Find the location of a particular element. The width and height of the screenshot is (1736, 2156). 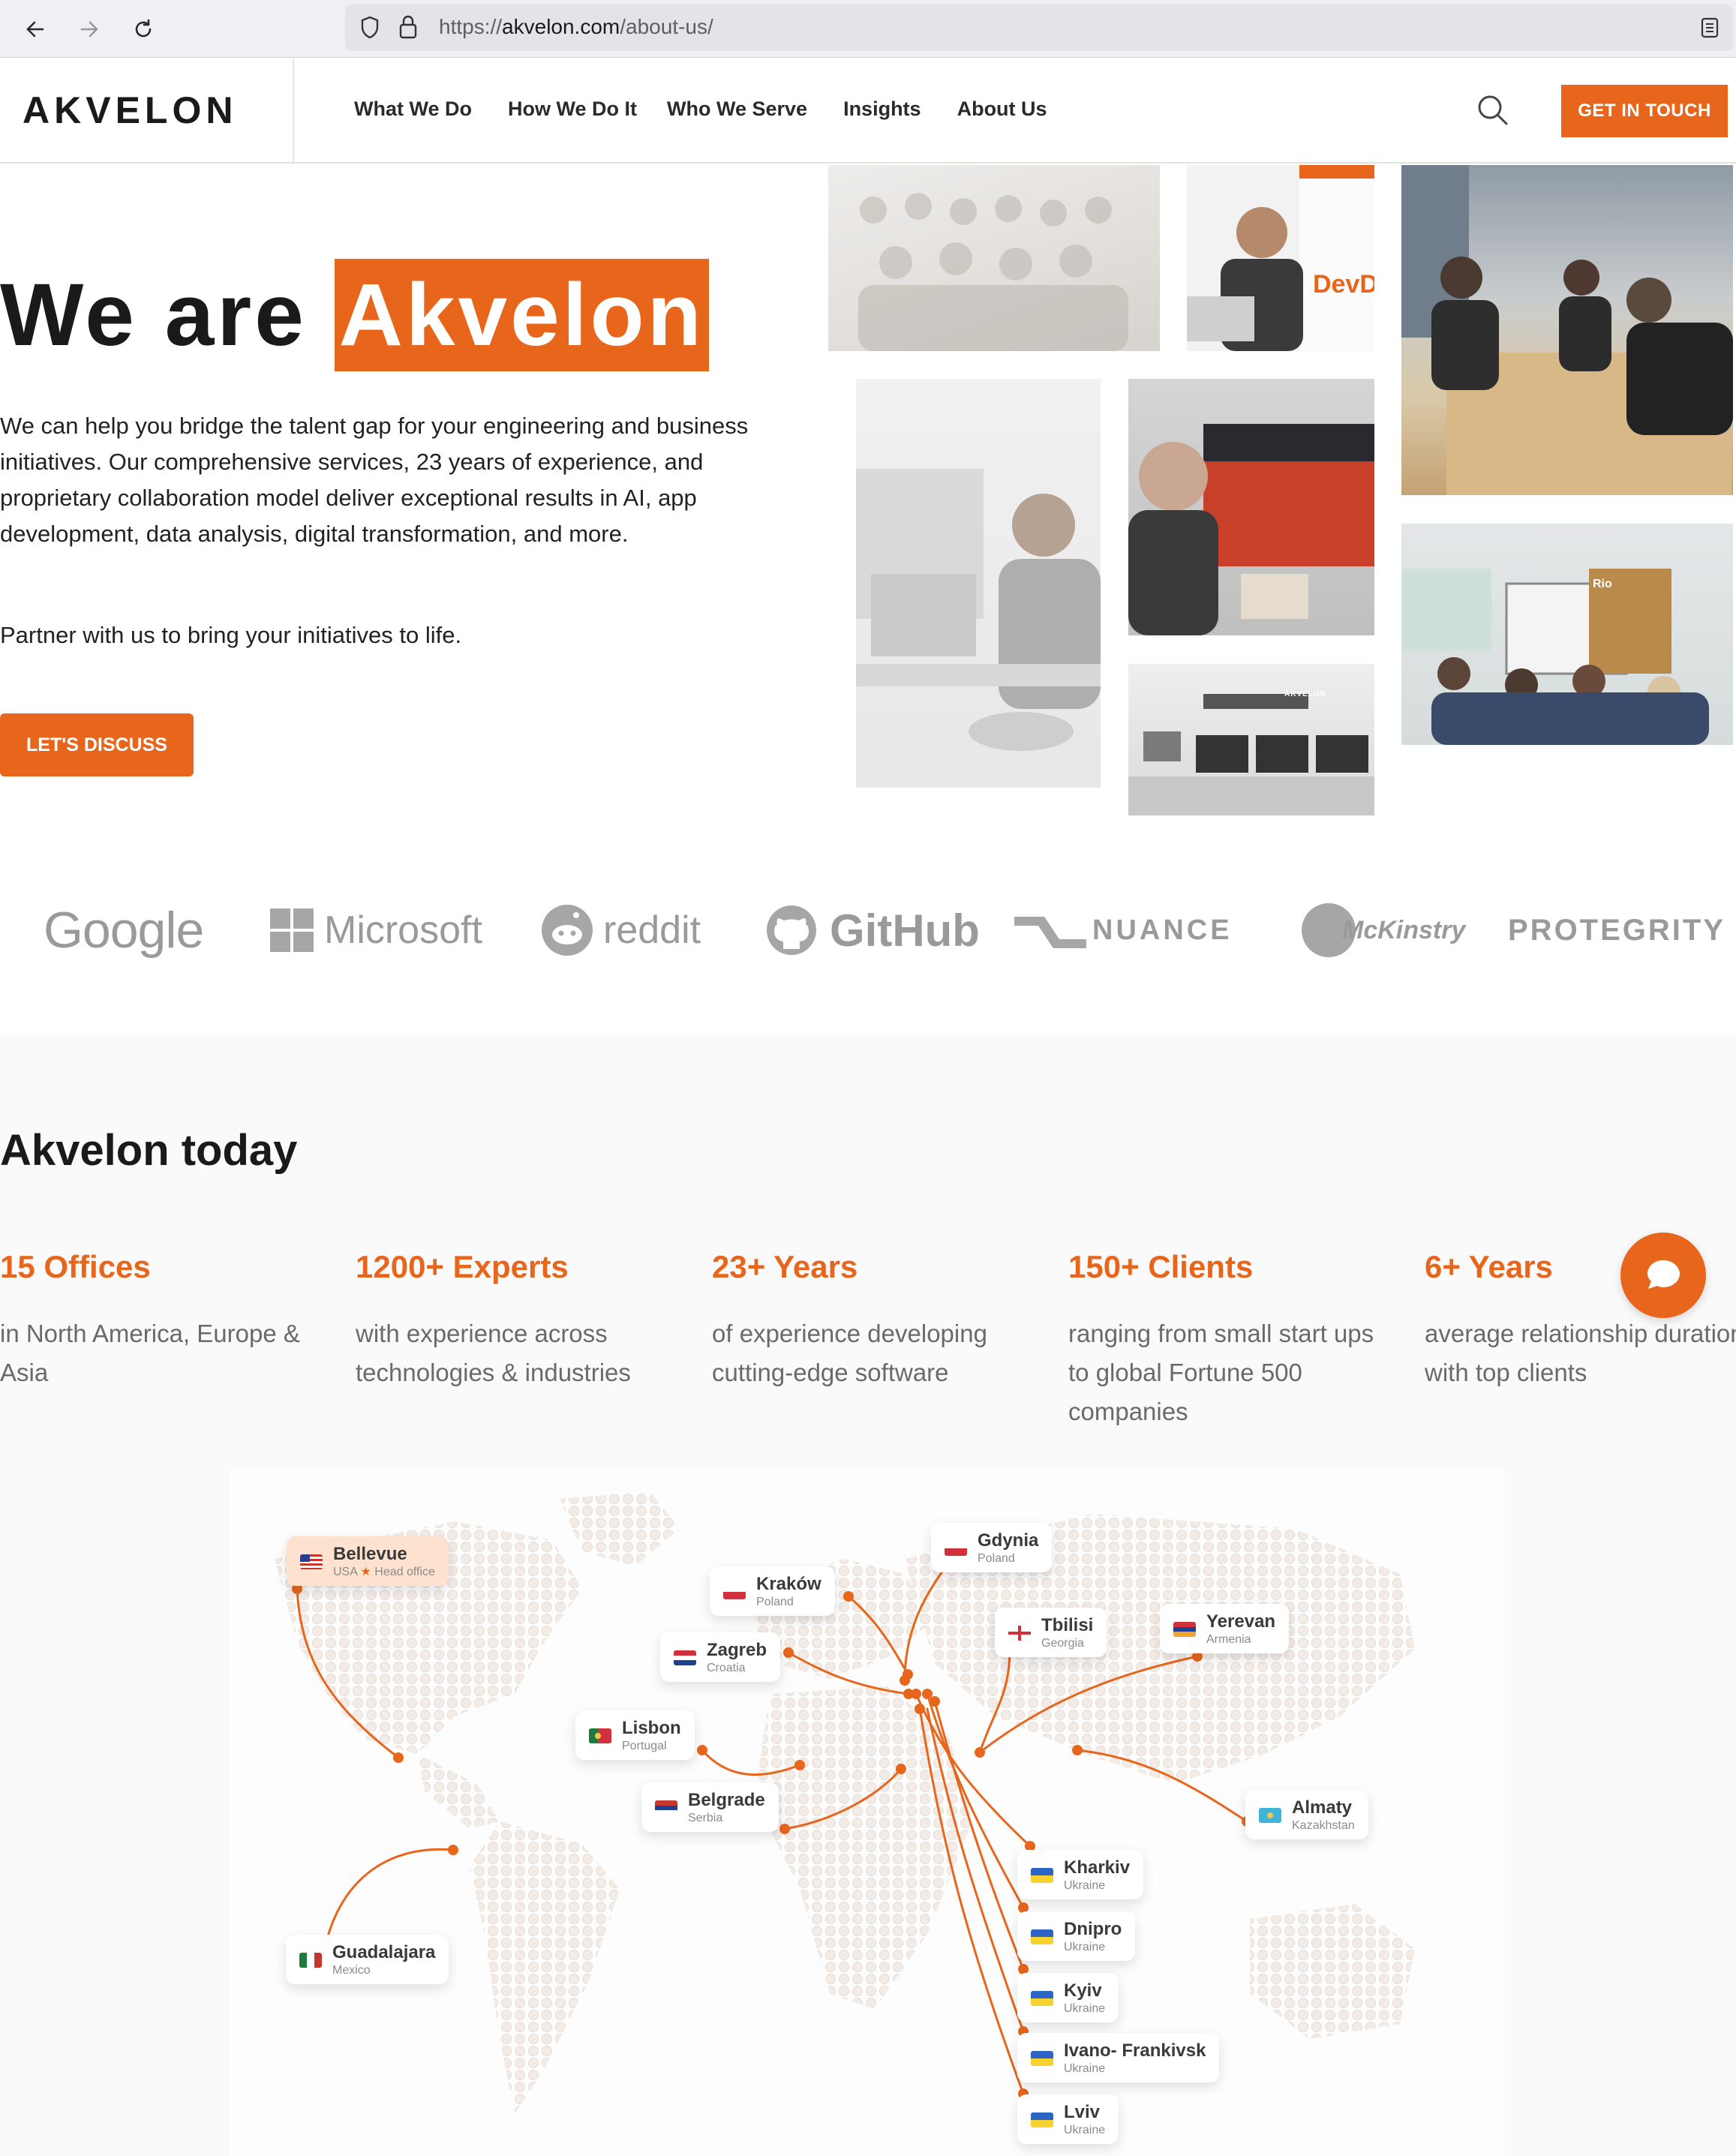

head-office-star-icon: ★ is located at coordinates (366, 1572).